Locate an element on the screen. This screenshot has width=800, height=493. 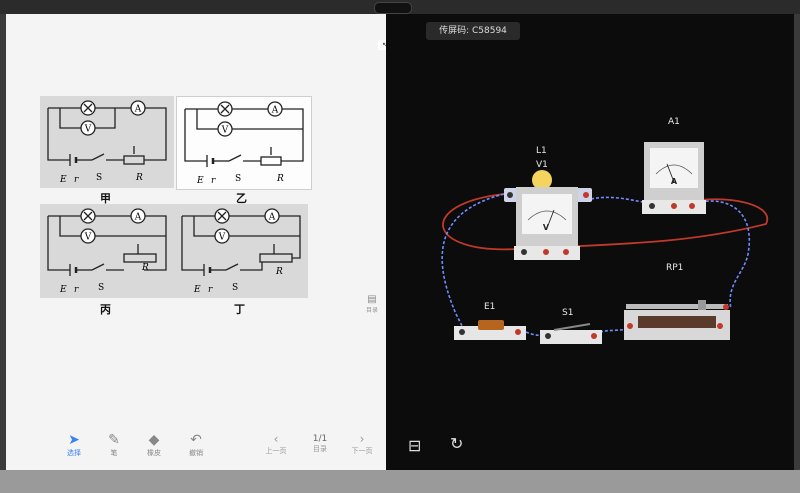
side-menu-button: ▤ 目录 is located at coordinates (372, 304).